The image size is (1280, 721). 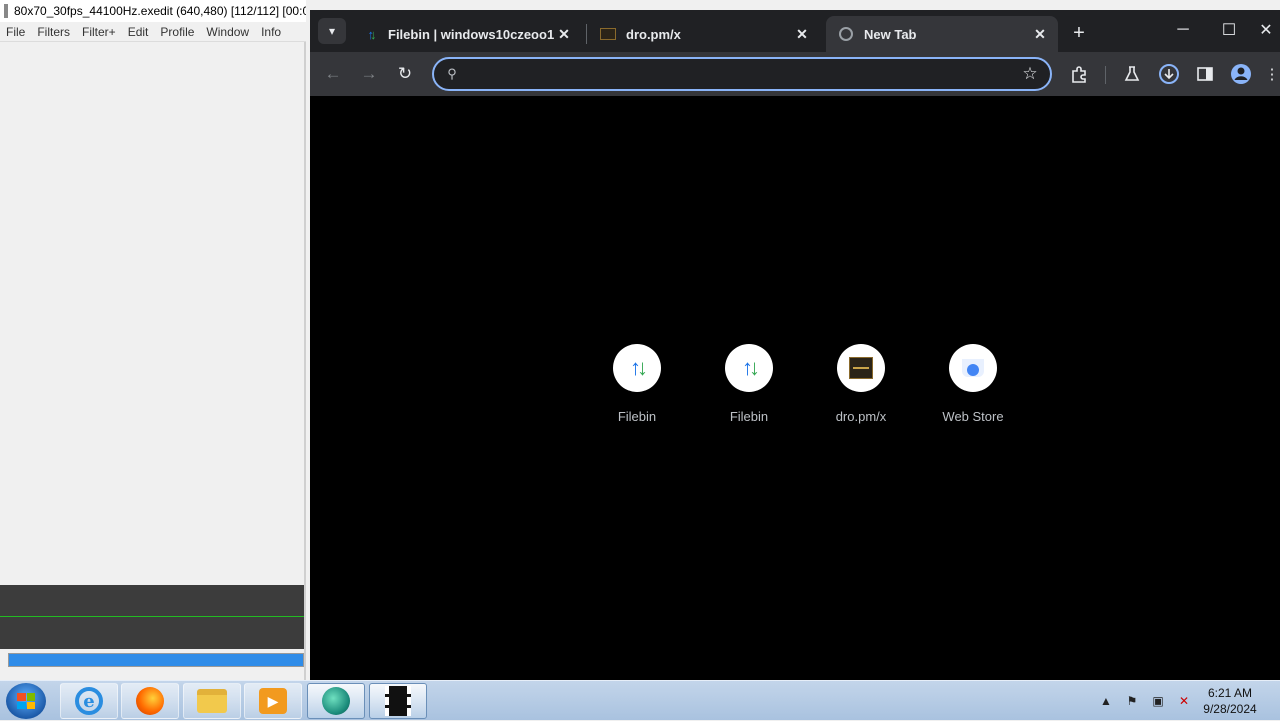 What do you see at coordinates (471, 34) in the screenshot?
I see `tab-title: Filebin | windows10czeoo1` at bounding box center [471, 34].